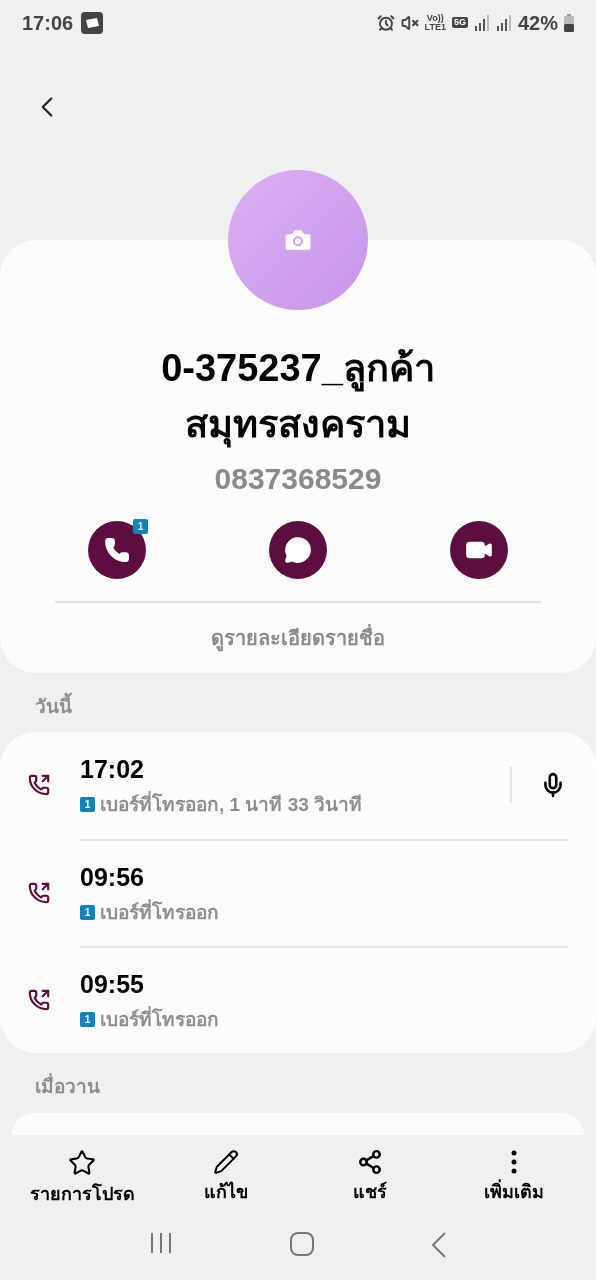 The width and height of the screenshot is (596, 1280). Describe the element at coordinates (435, 27) in the screenshot. I see `lte-label: LTE1` at that location.